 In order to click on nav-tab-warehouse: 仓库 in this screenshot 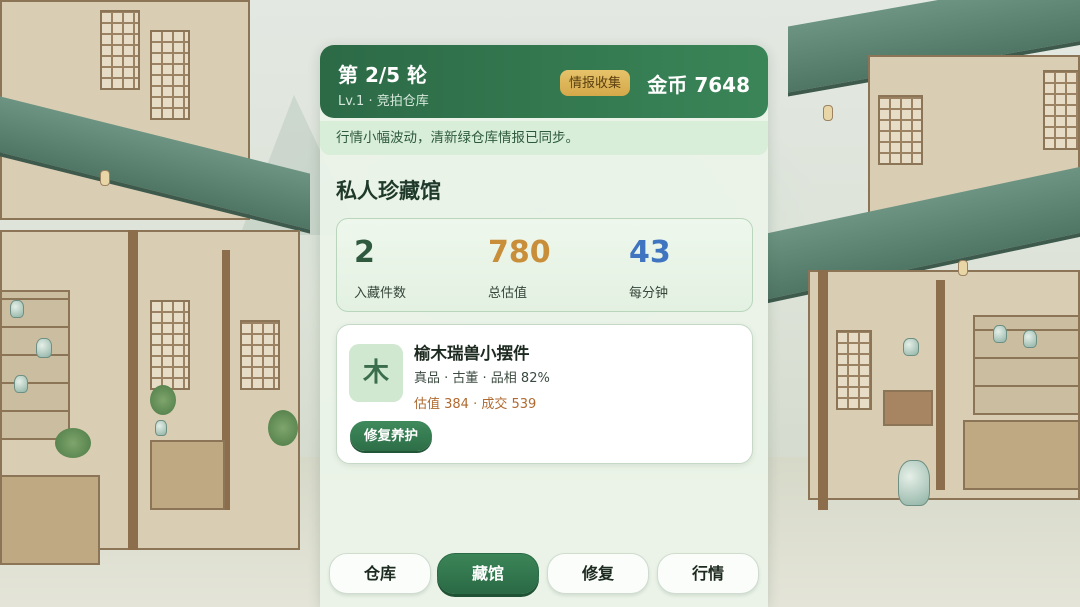, I will do `click(380, 573)`.